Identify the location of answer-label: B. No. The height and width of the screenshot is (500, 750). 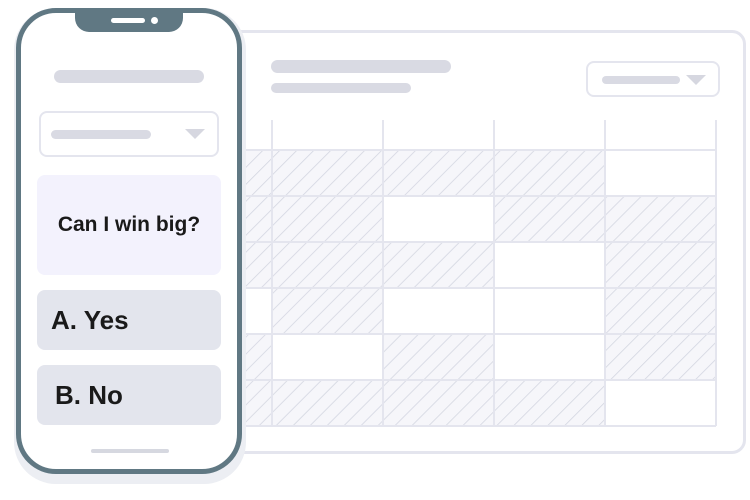
(89, 394).